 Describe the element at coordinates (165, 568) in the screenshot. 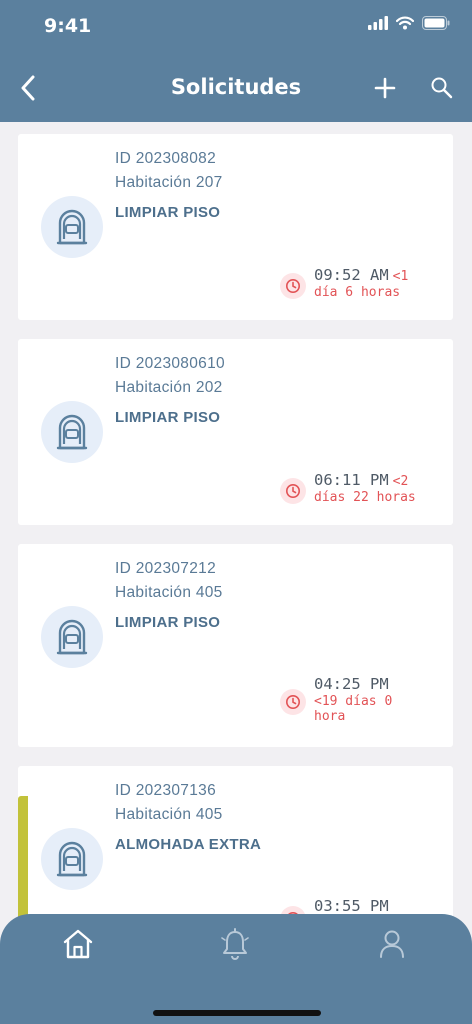

I see `request-id: ID 202307212` at that location.